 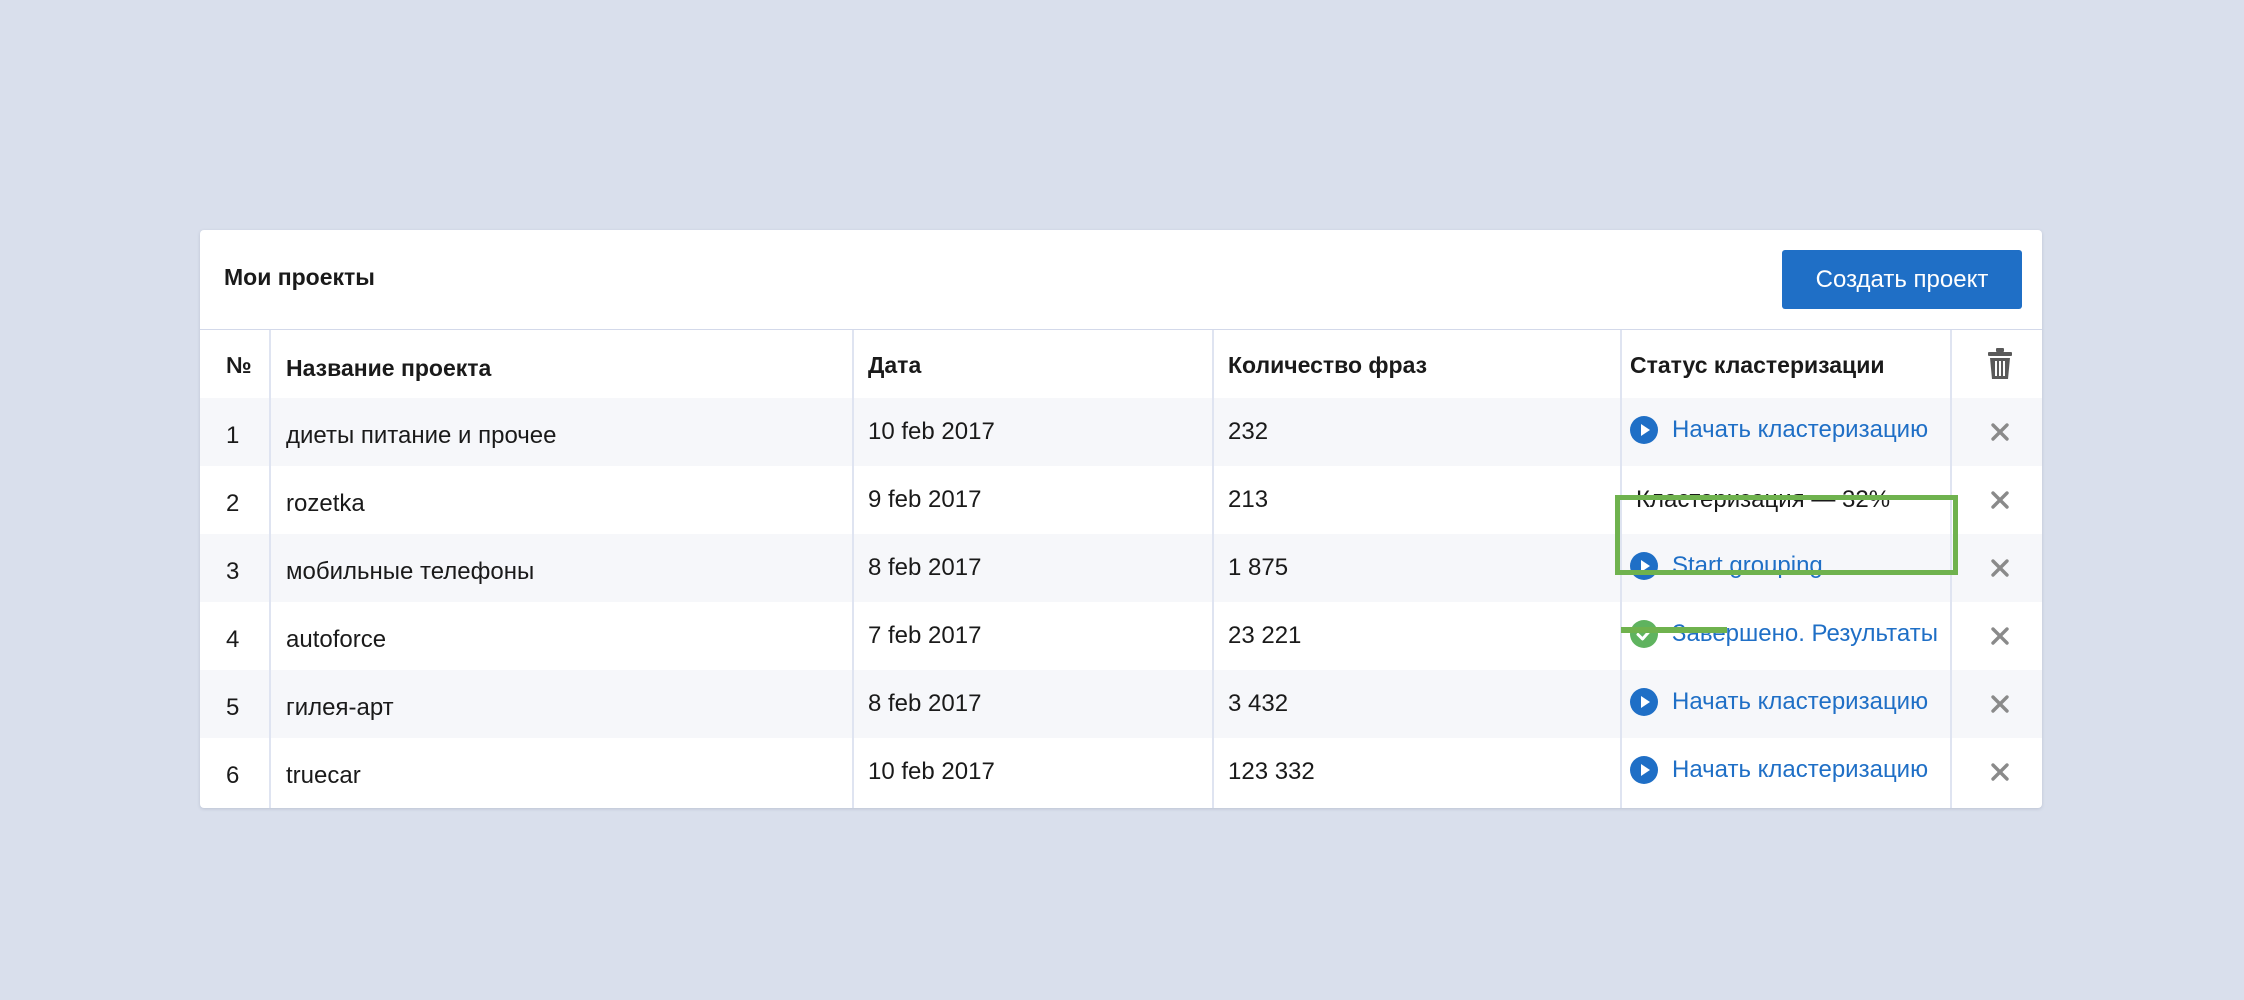 I want to click on status-link-label: Завершено. Результаты, so click(x=1805, y=634).